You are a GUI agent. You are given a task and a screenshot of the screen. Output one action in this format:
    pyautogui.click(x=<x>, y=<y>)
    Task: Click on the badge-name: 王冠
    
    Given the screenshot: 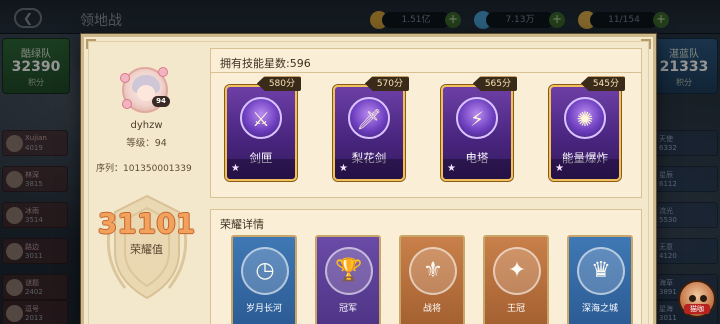 What is the action you would take?
    pyautogui.click(x=515, y=309)
    